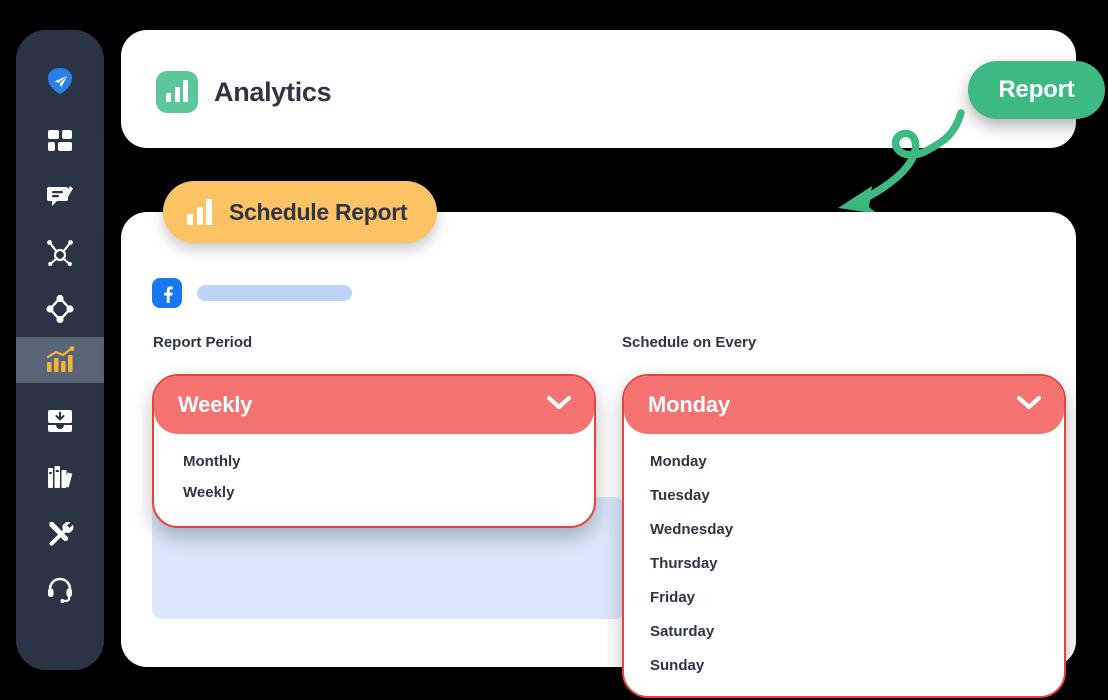 This screenshot has width=1108, height=700. What do you see at coordinates (844, 597) in the screenshot?
I see `option-friday: Friday` at bounding box center [844, 597].